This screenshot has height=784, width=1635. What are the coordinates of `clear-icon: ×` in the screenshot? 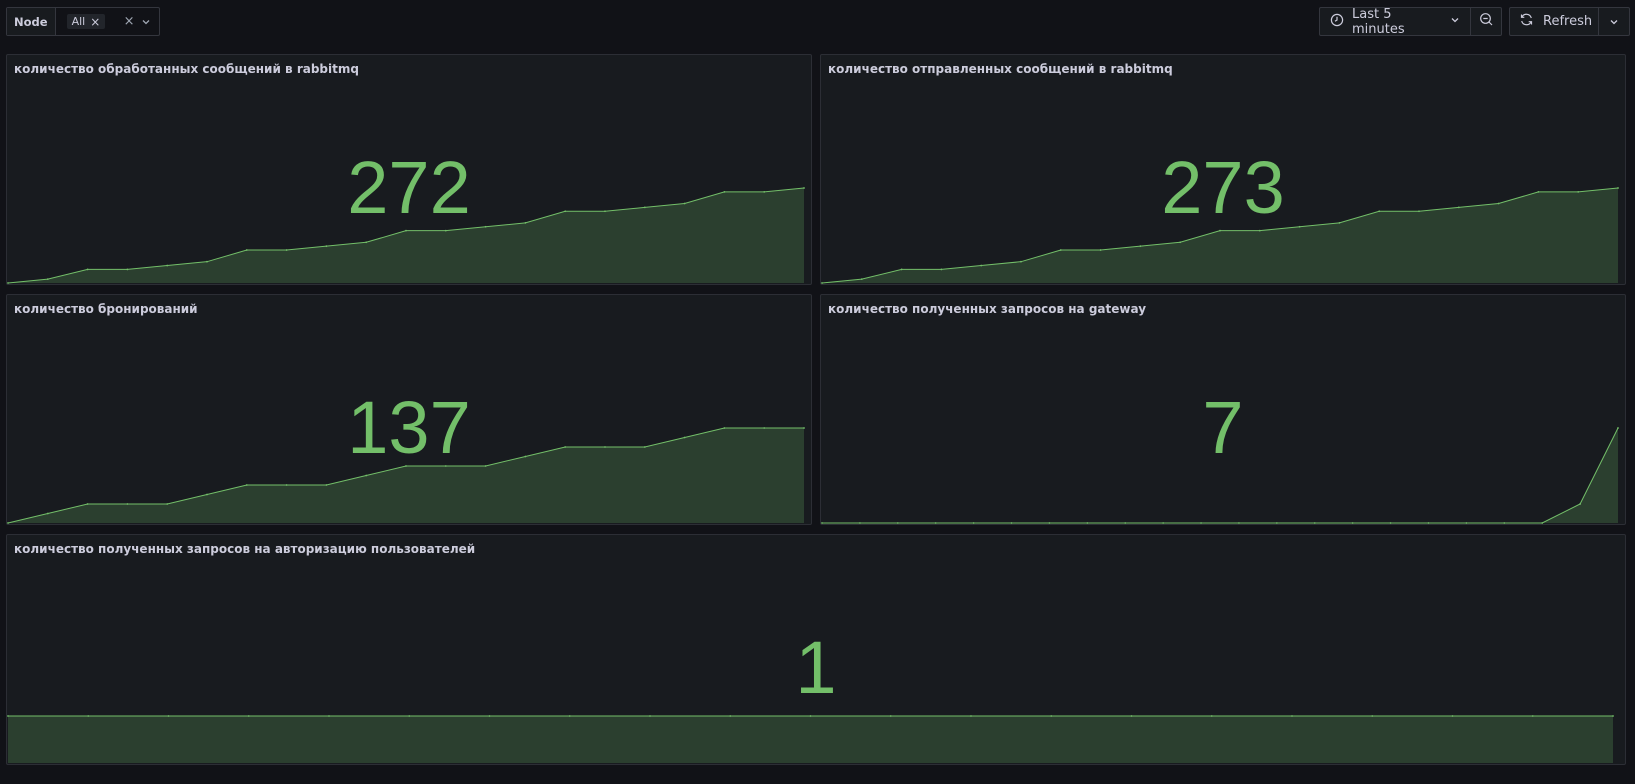 It's located at (129, 21).